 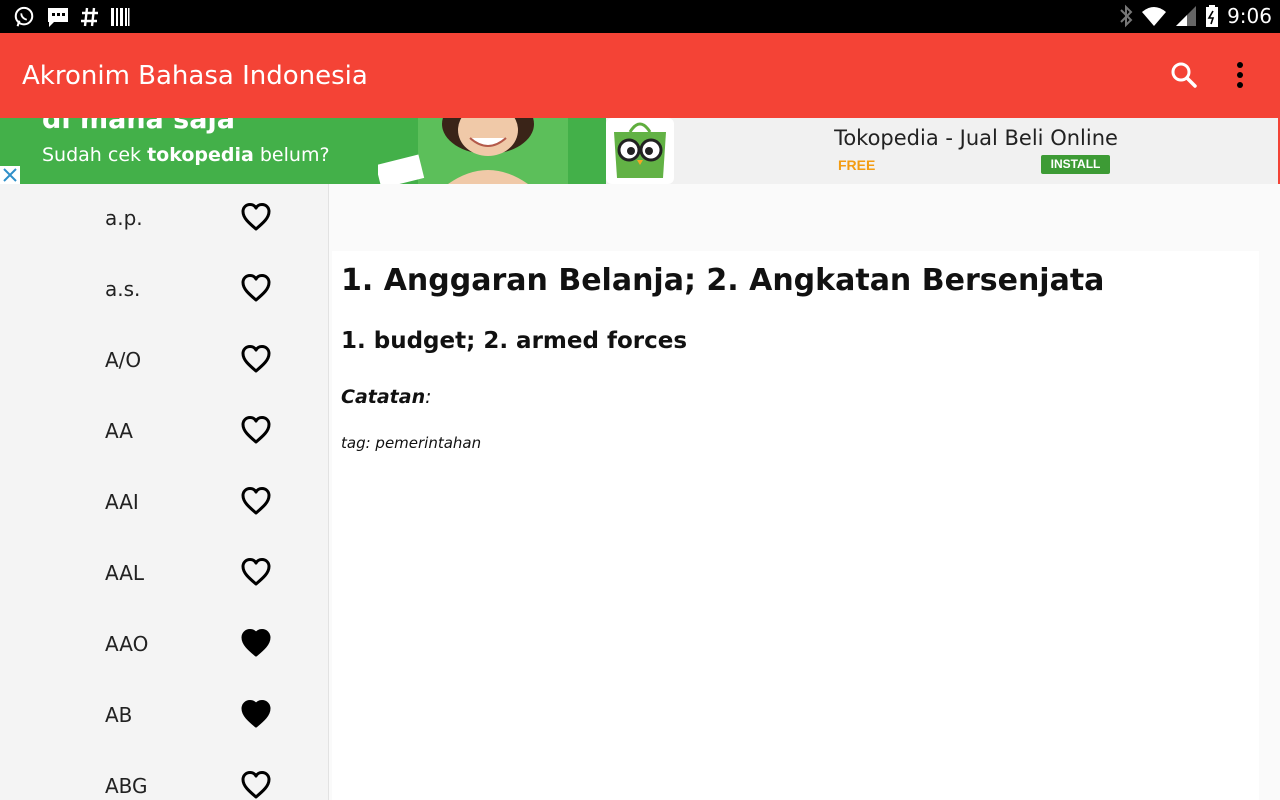 I want to click on ad-app-icon, so click(x=640, y=151).